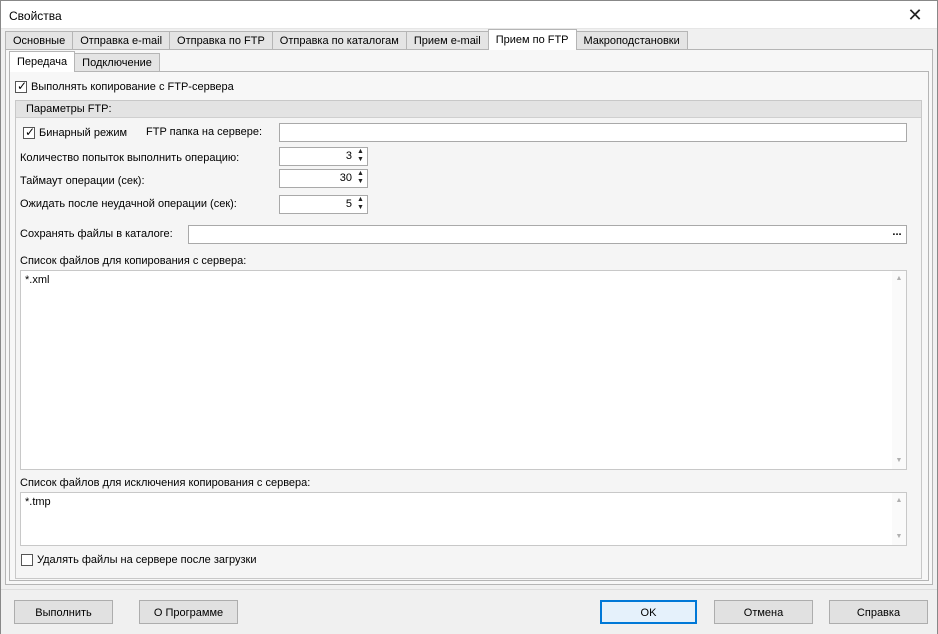  I want to click on copy-list-label: Список файлов для копирования с сервера:, so click(133, 261).